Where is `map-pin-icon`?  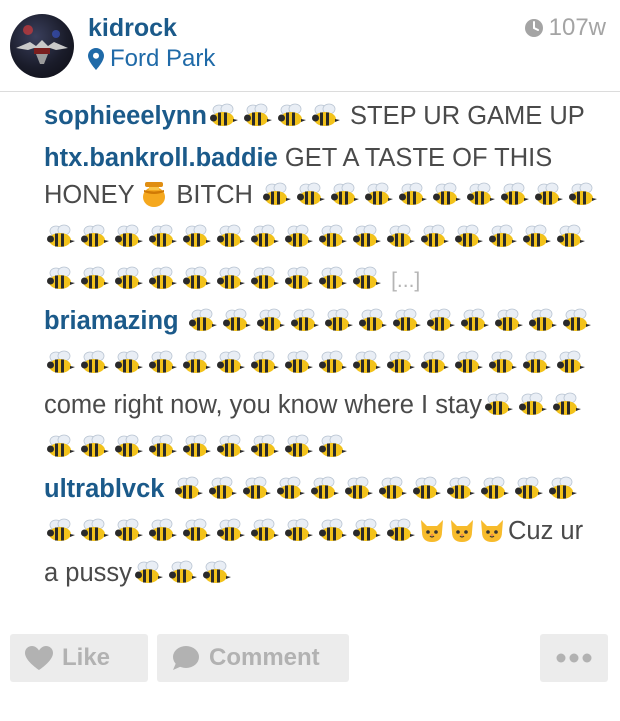 map-pin-icon is located at coordinates (96, 59).